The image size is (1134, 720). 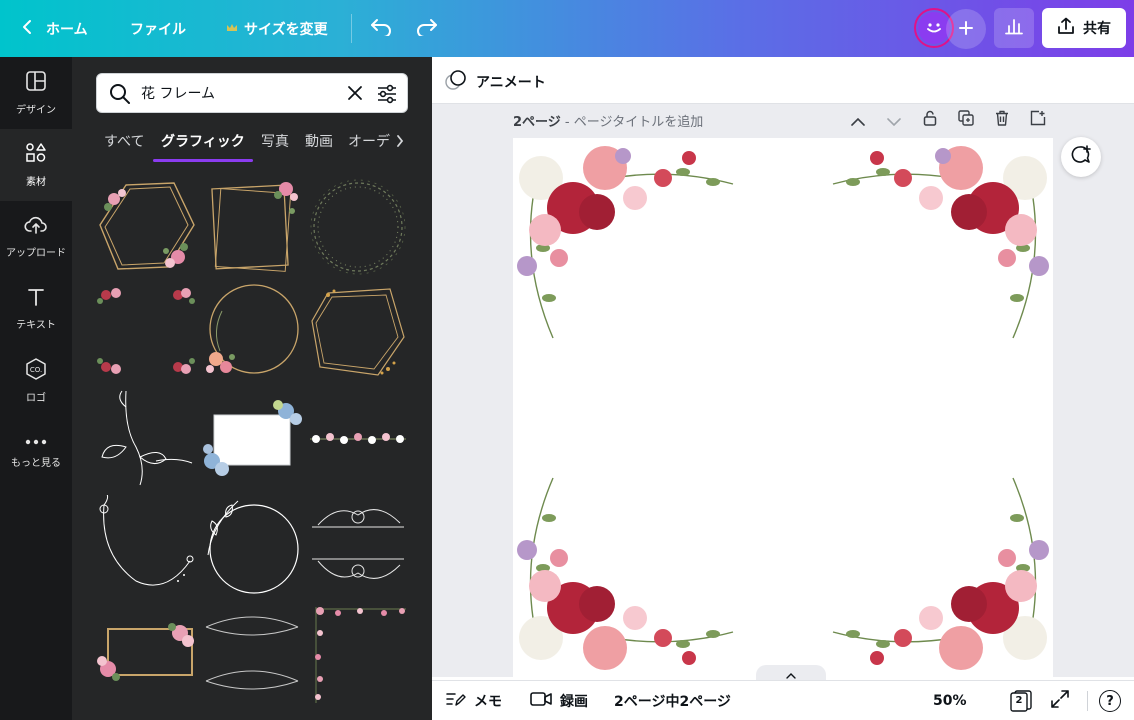 I want to click on logo-co-icon: CO., so click(x=36, y=370).